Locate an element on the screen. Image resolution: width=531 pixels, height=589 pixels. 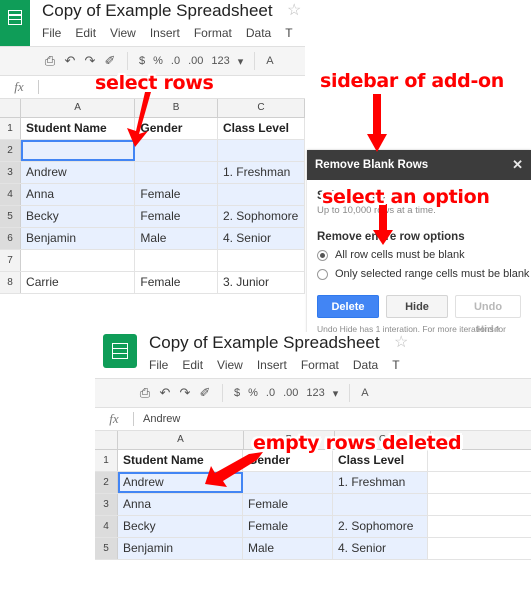
grid-cell: Carrie is located at coordinates (78, 282).